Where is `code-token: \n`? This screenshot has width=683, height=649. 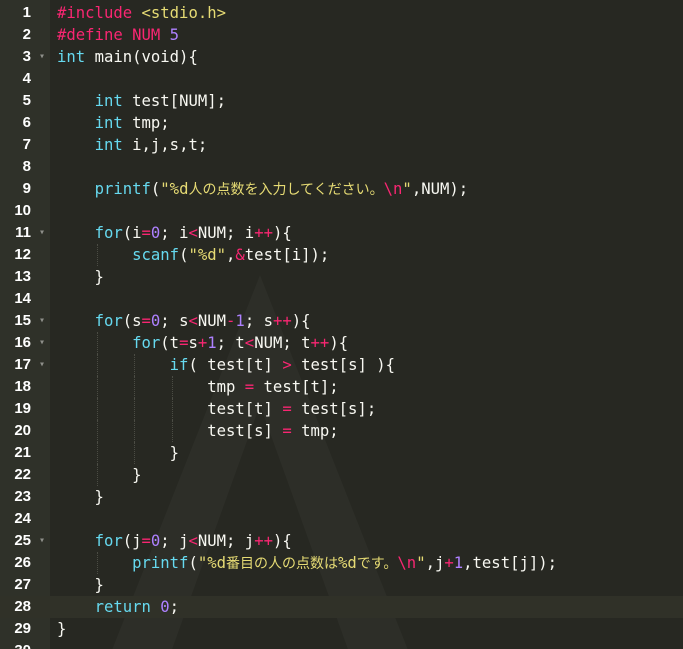
code-token: \n is located at coordinates (393, 189).